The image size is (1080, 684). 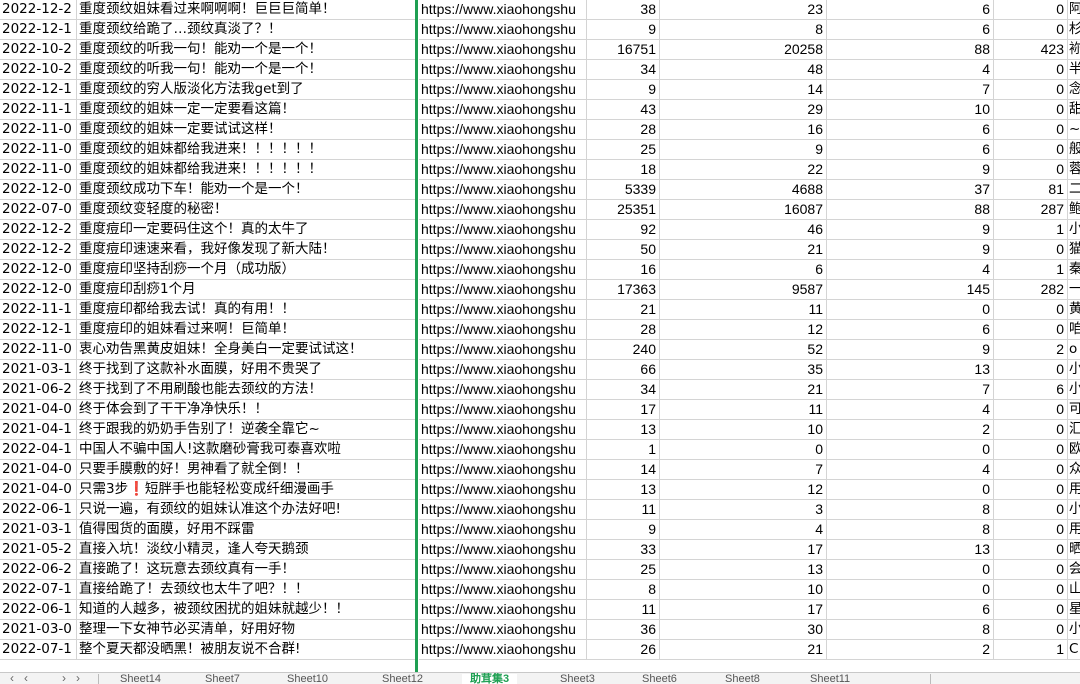 What do you see at coordinates (623, 450) in the screenshot?
I see `likes-cell: 1` at bounding box center [623, 450].